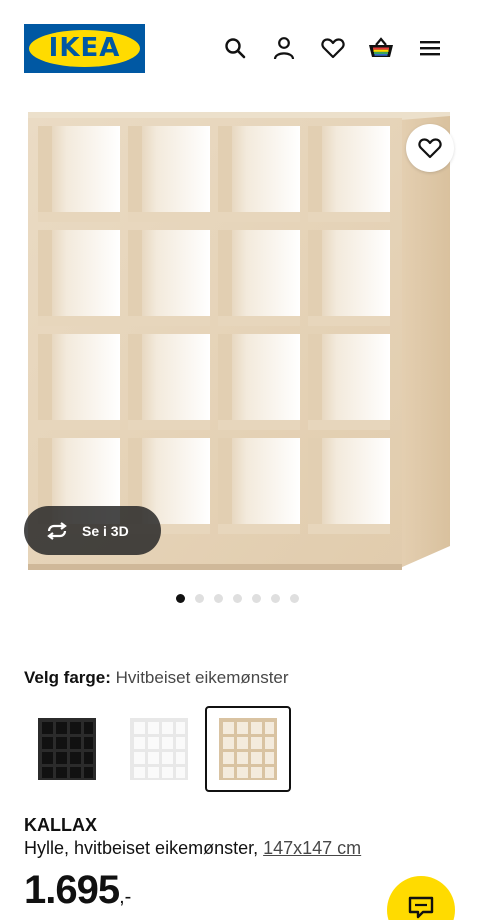 This screenshot has width=480, height=920. I want to click on basket-icon, so click(381, 48).